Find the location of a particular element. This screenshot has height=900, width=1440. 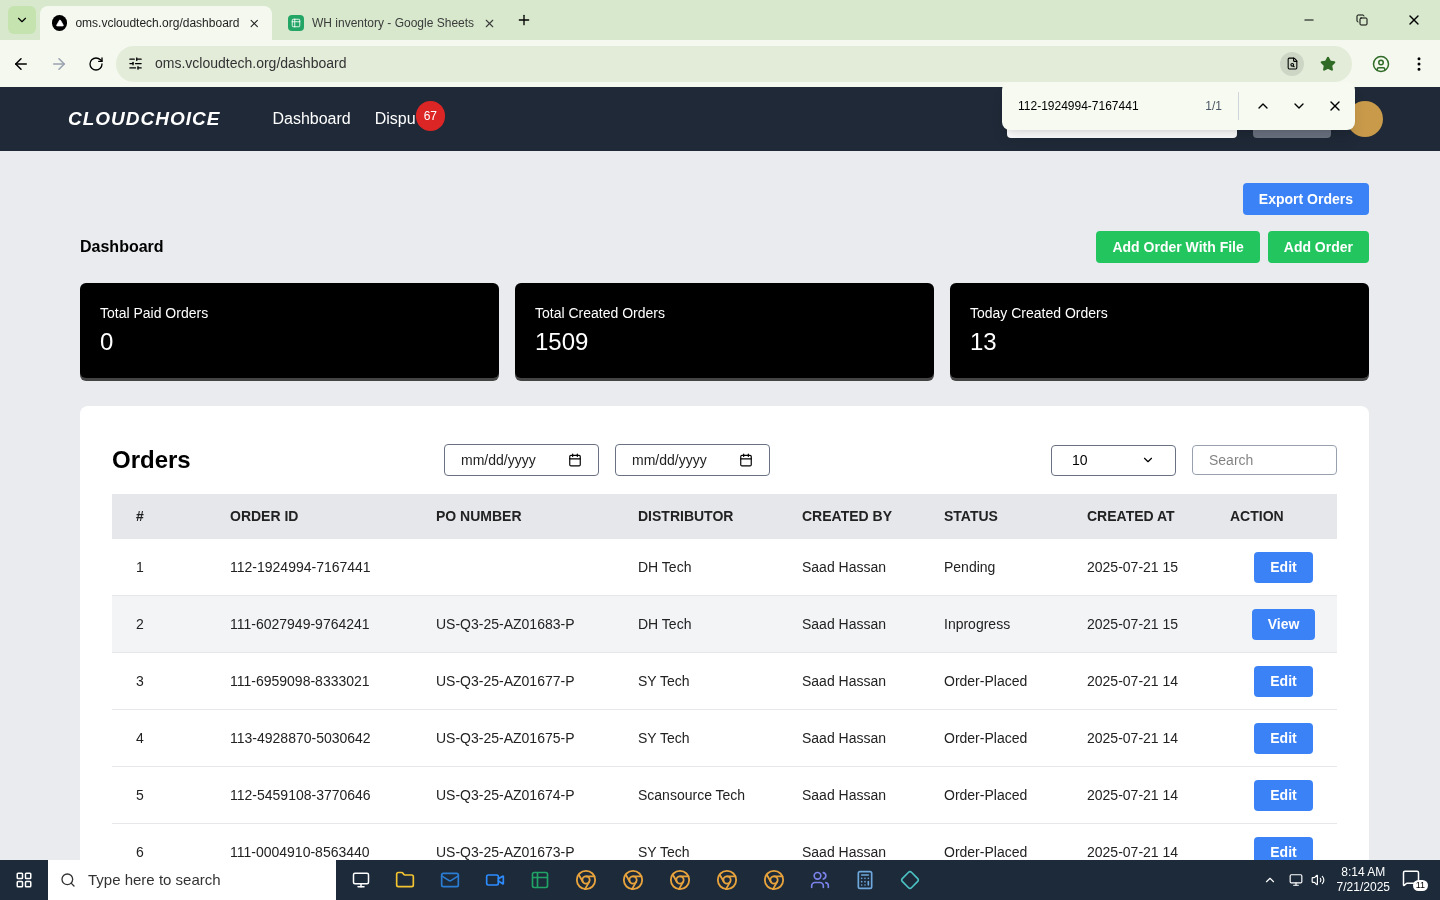

column-header: PO NUMBER is located at coordinates (479, 516).